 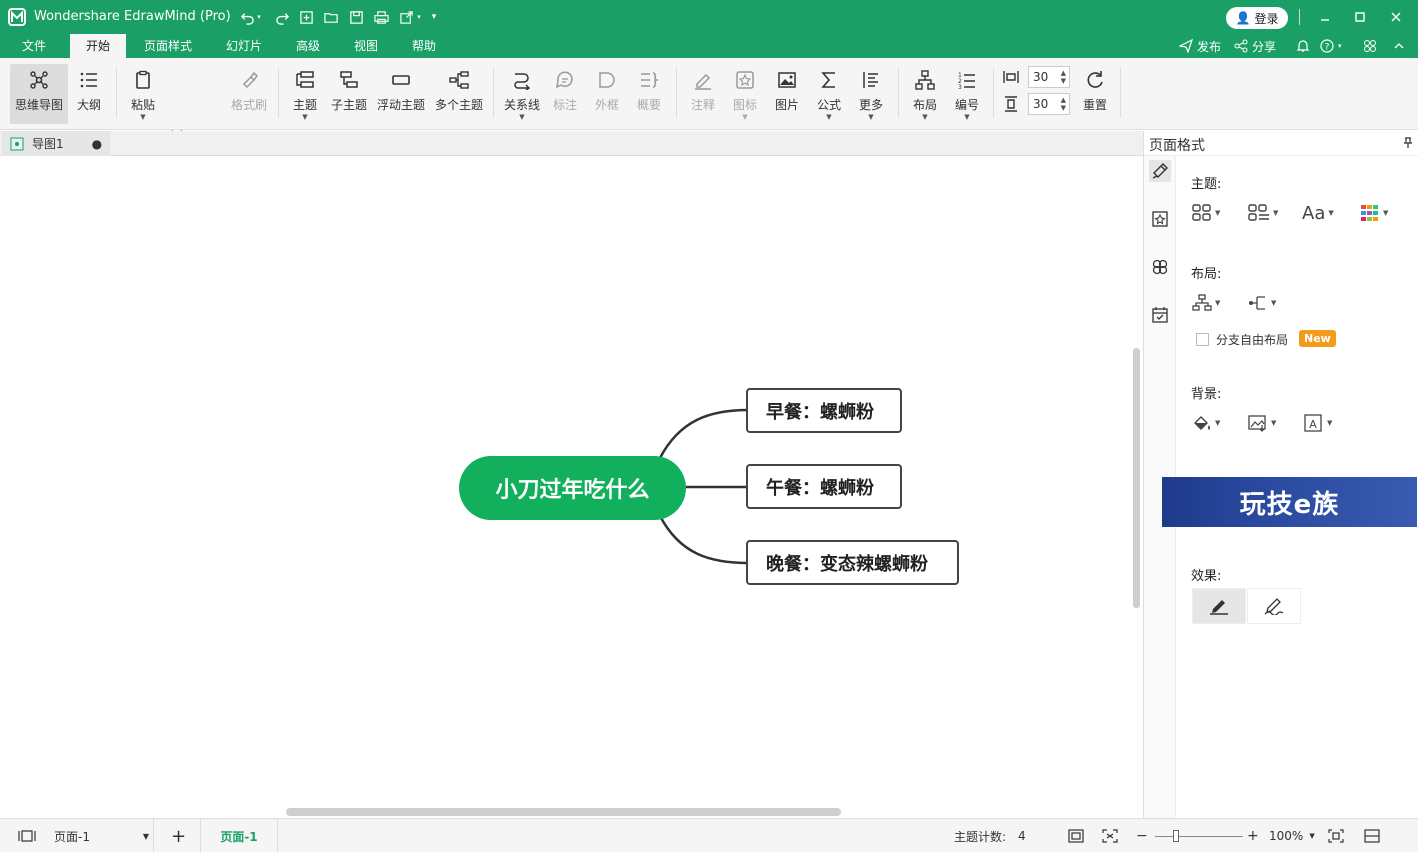 What do you see at coordinates (178, 835) in the screenshot?
I see `add-page-icon: +` at bounding box center [178, 835].